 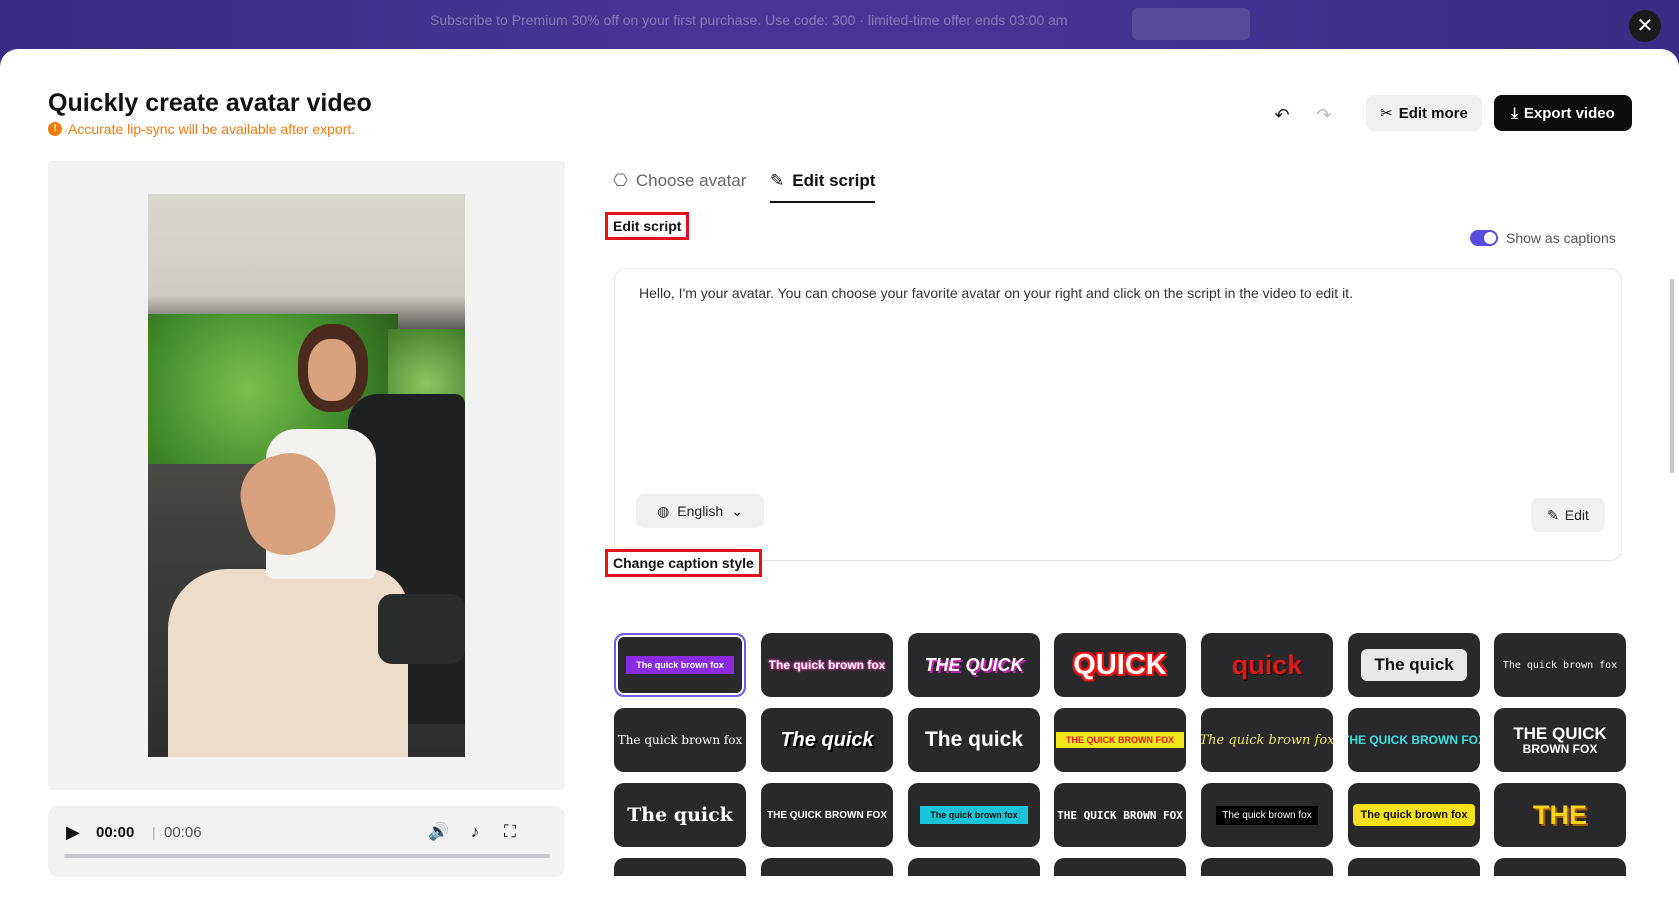 What do you see at coordinates (1433, 113) in the screenshot?
I see `edit-more-label: Edit more` at bounding box center [1433, 113].